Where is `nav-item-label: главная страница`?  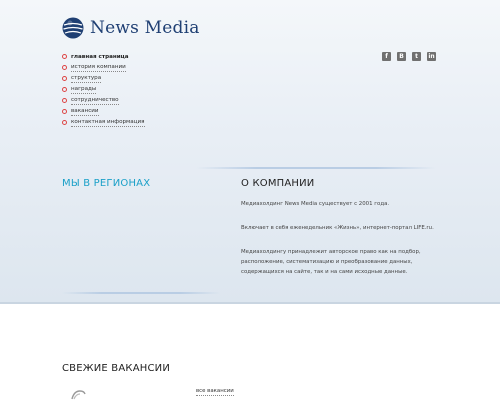 nav-item-label: главная страница is located at coordinates (100, 56).